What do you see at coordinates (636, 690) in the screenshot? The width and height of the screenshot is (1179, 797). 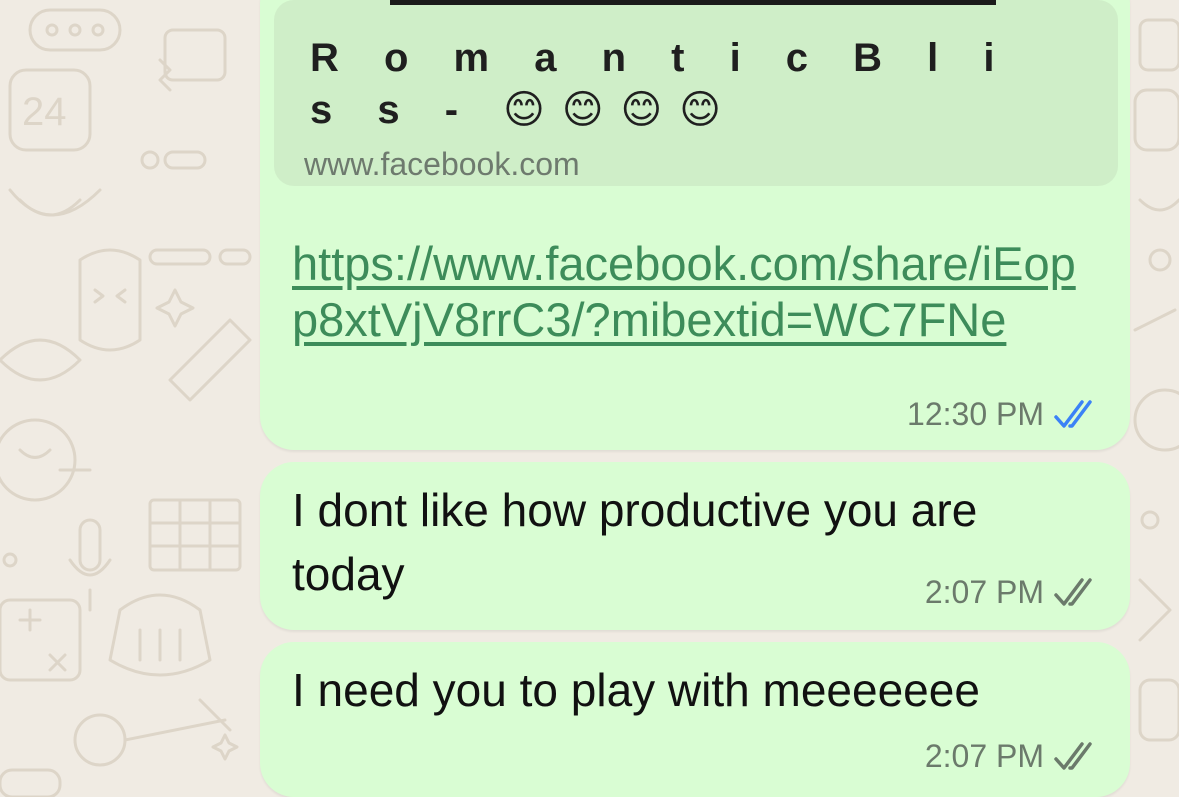 I see `message-text: I need you to play with meeeeeee` at bounding box center [636, 690].